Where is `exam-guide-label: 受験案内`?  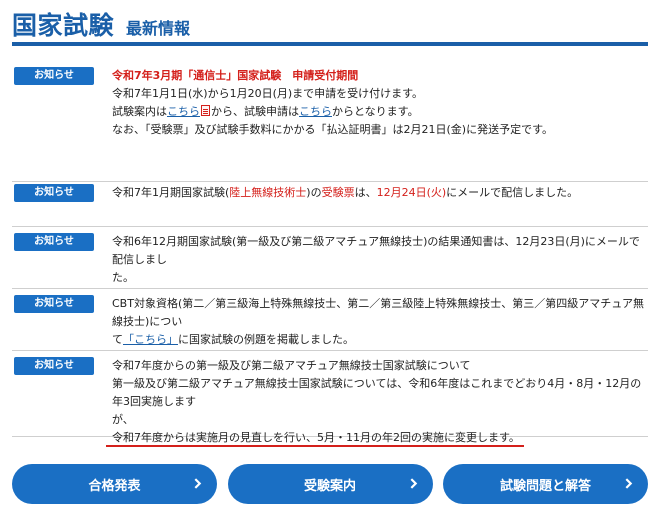
exam-guide-label: 受験案内 is located at coordinates (329, 486).